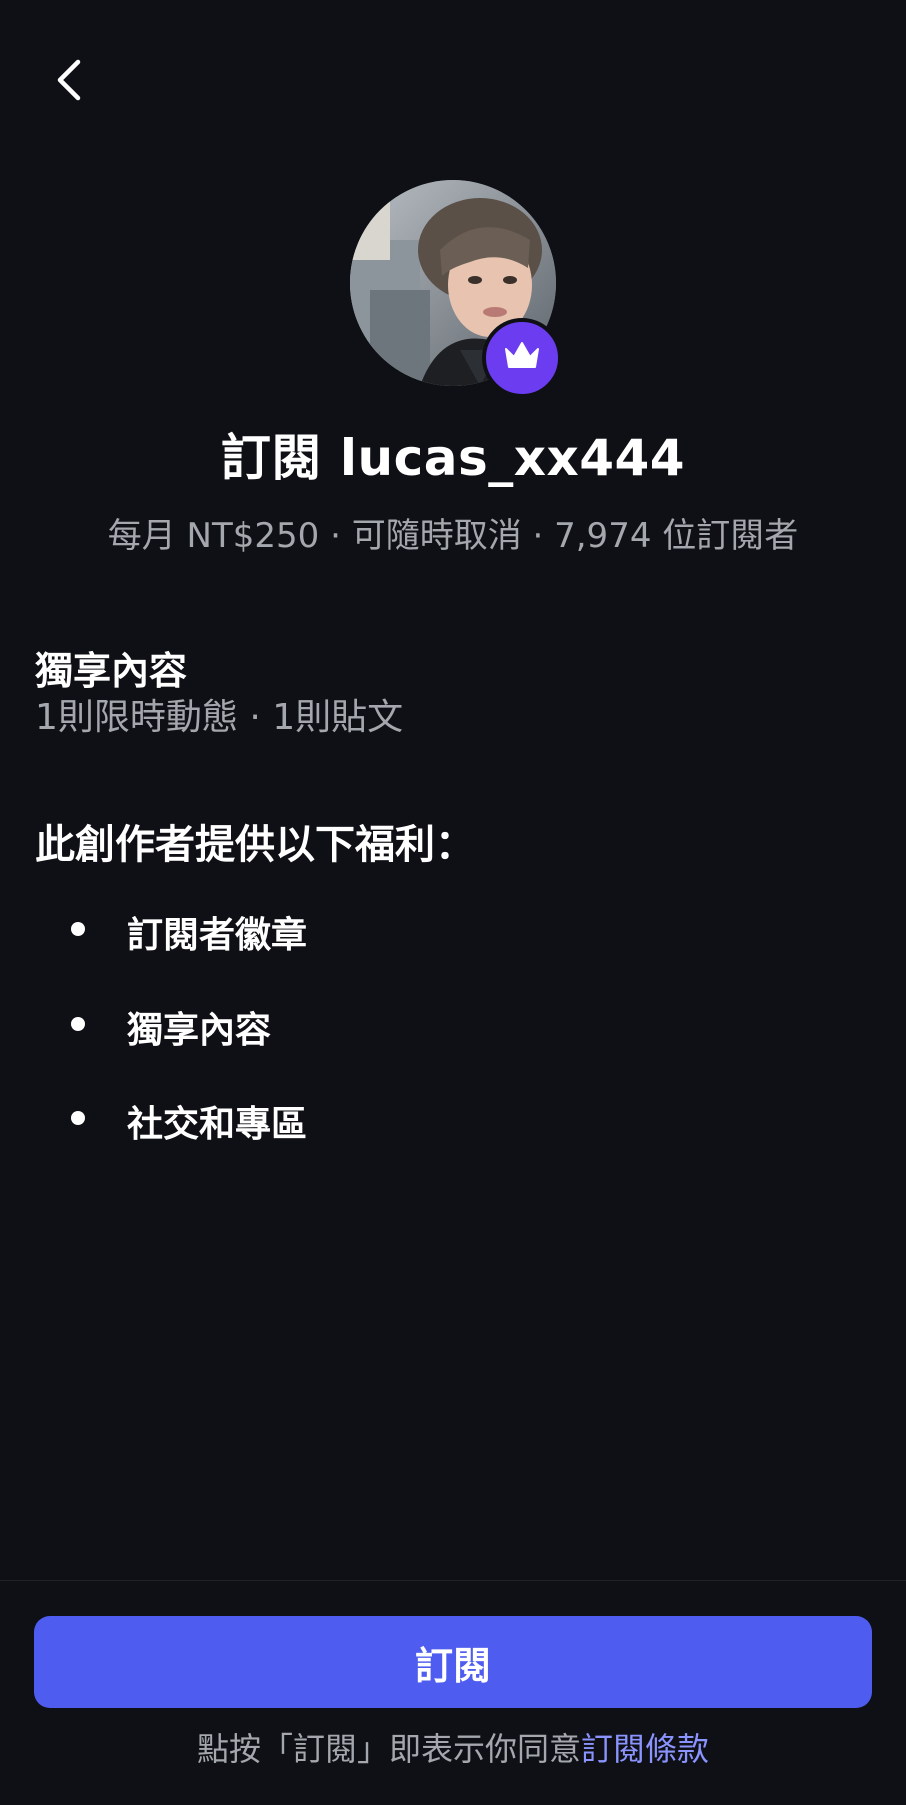  I want to click on creator-avatar-group, so click(456, 289).